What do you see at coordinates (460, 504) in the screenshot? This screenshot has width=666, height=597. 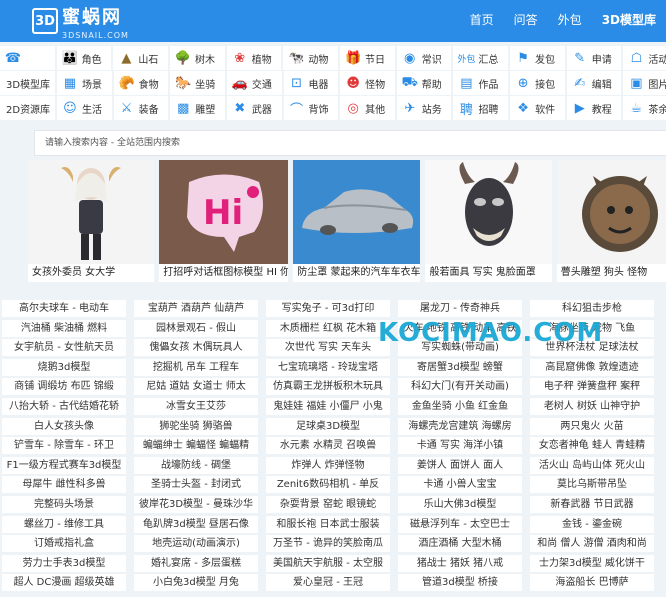 I see `model-tag-link: 乐山大佛3d模型` at bounding box center [460, 504].